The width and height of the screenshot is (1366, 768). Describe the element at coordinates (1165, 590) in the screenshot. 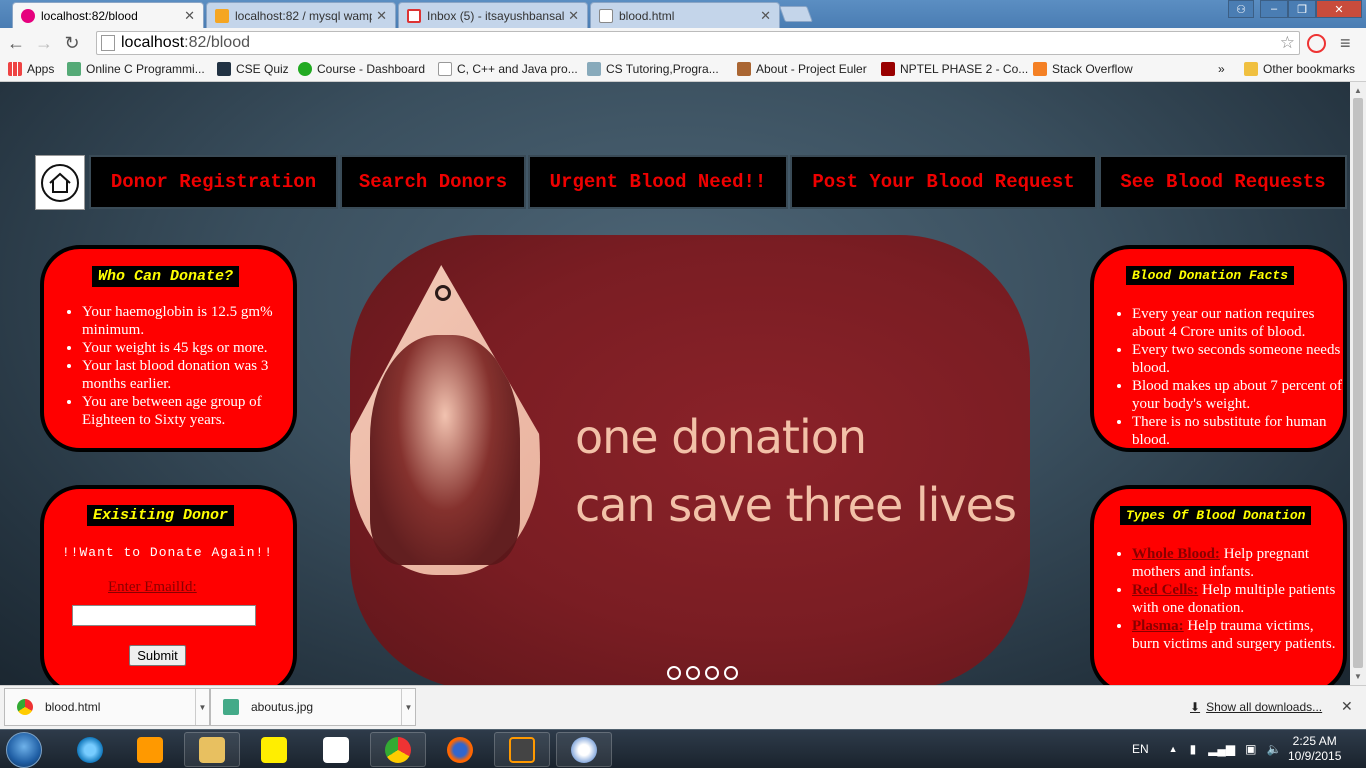

I see `donation-type-term: Red Cells:` at that location.